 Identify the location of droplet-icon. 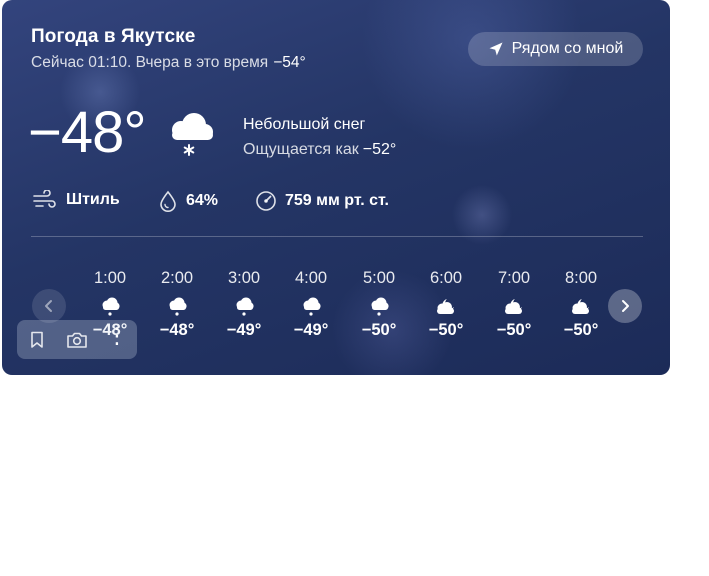
(168, 201).